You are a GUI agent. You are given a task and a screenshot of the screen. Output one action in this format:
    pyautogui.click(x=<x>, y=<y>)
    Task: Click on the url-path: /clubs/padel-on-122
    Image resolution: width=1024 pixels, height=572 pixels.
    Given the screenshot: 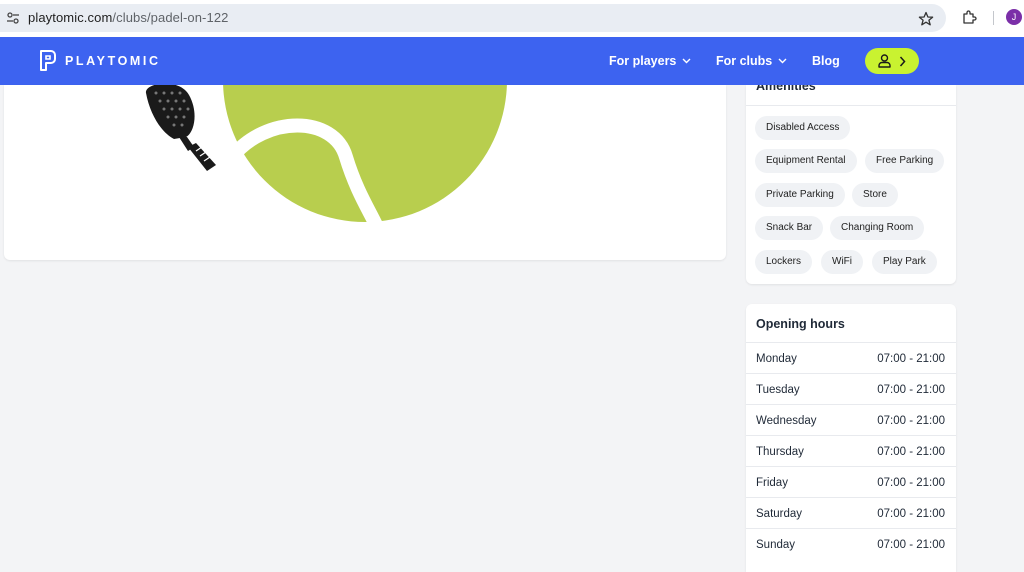 What is the action you would take?
    pyautogui.click(x=170, y=17)
    